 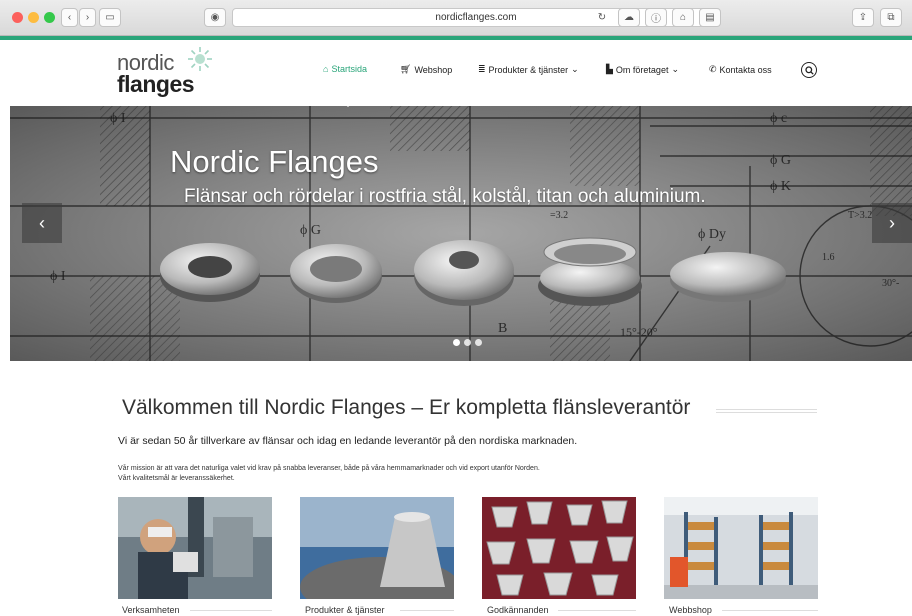 What do you see at coordinates (502, 328) in the screenshot?
I see `drawing-label: B` at bounding box center [502, 328].